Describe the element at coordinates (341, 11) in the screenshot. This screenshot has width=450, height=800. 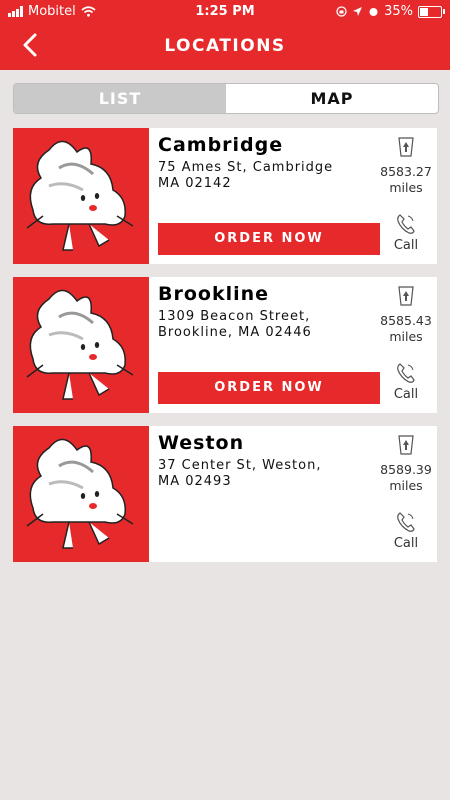
I see `lock-rotation-icon` at that location.